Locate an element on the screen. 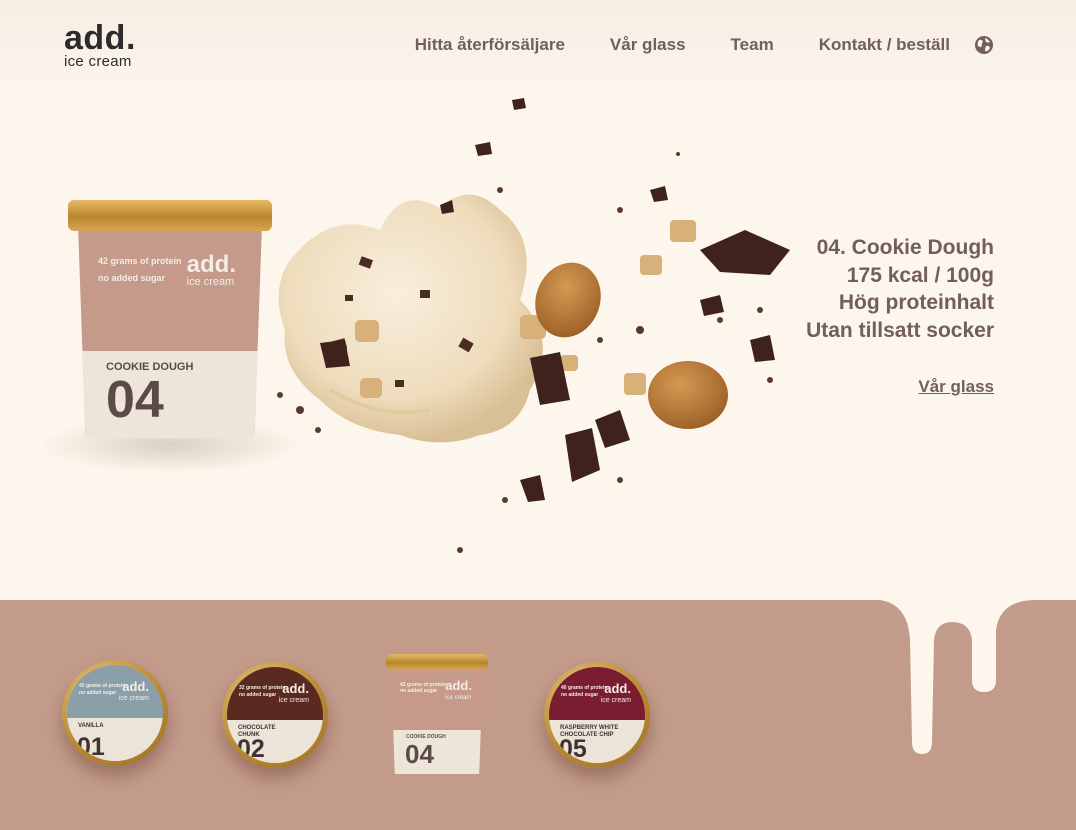 The width and height of the screenshot is (1076, 830). nav-our-ice-cream: Vår glass is located at coordinates (648, 45).